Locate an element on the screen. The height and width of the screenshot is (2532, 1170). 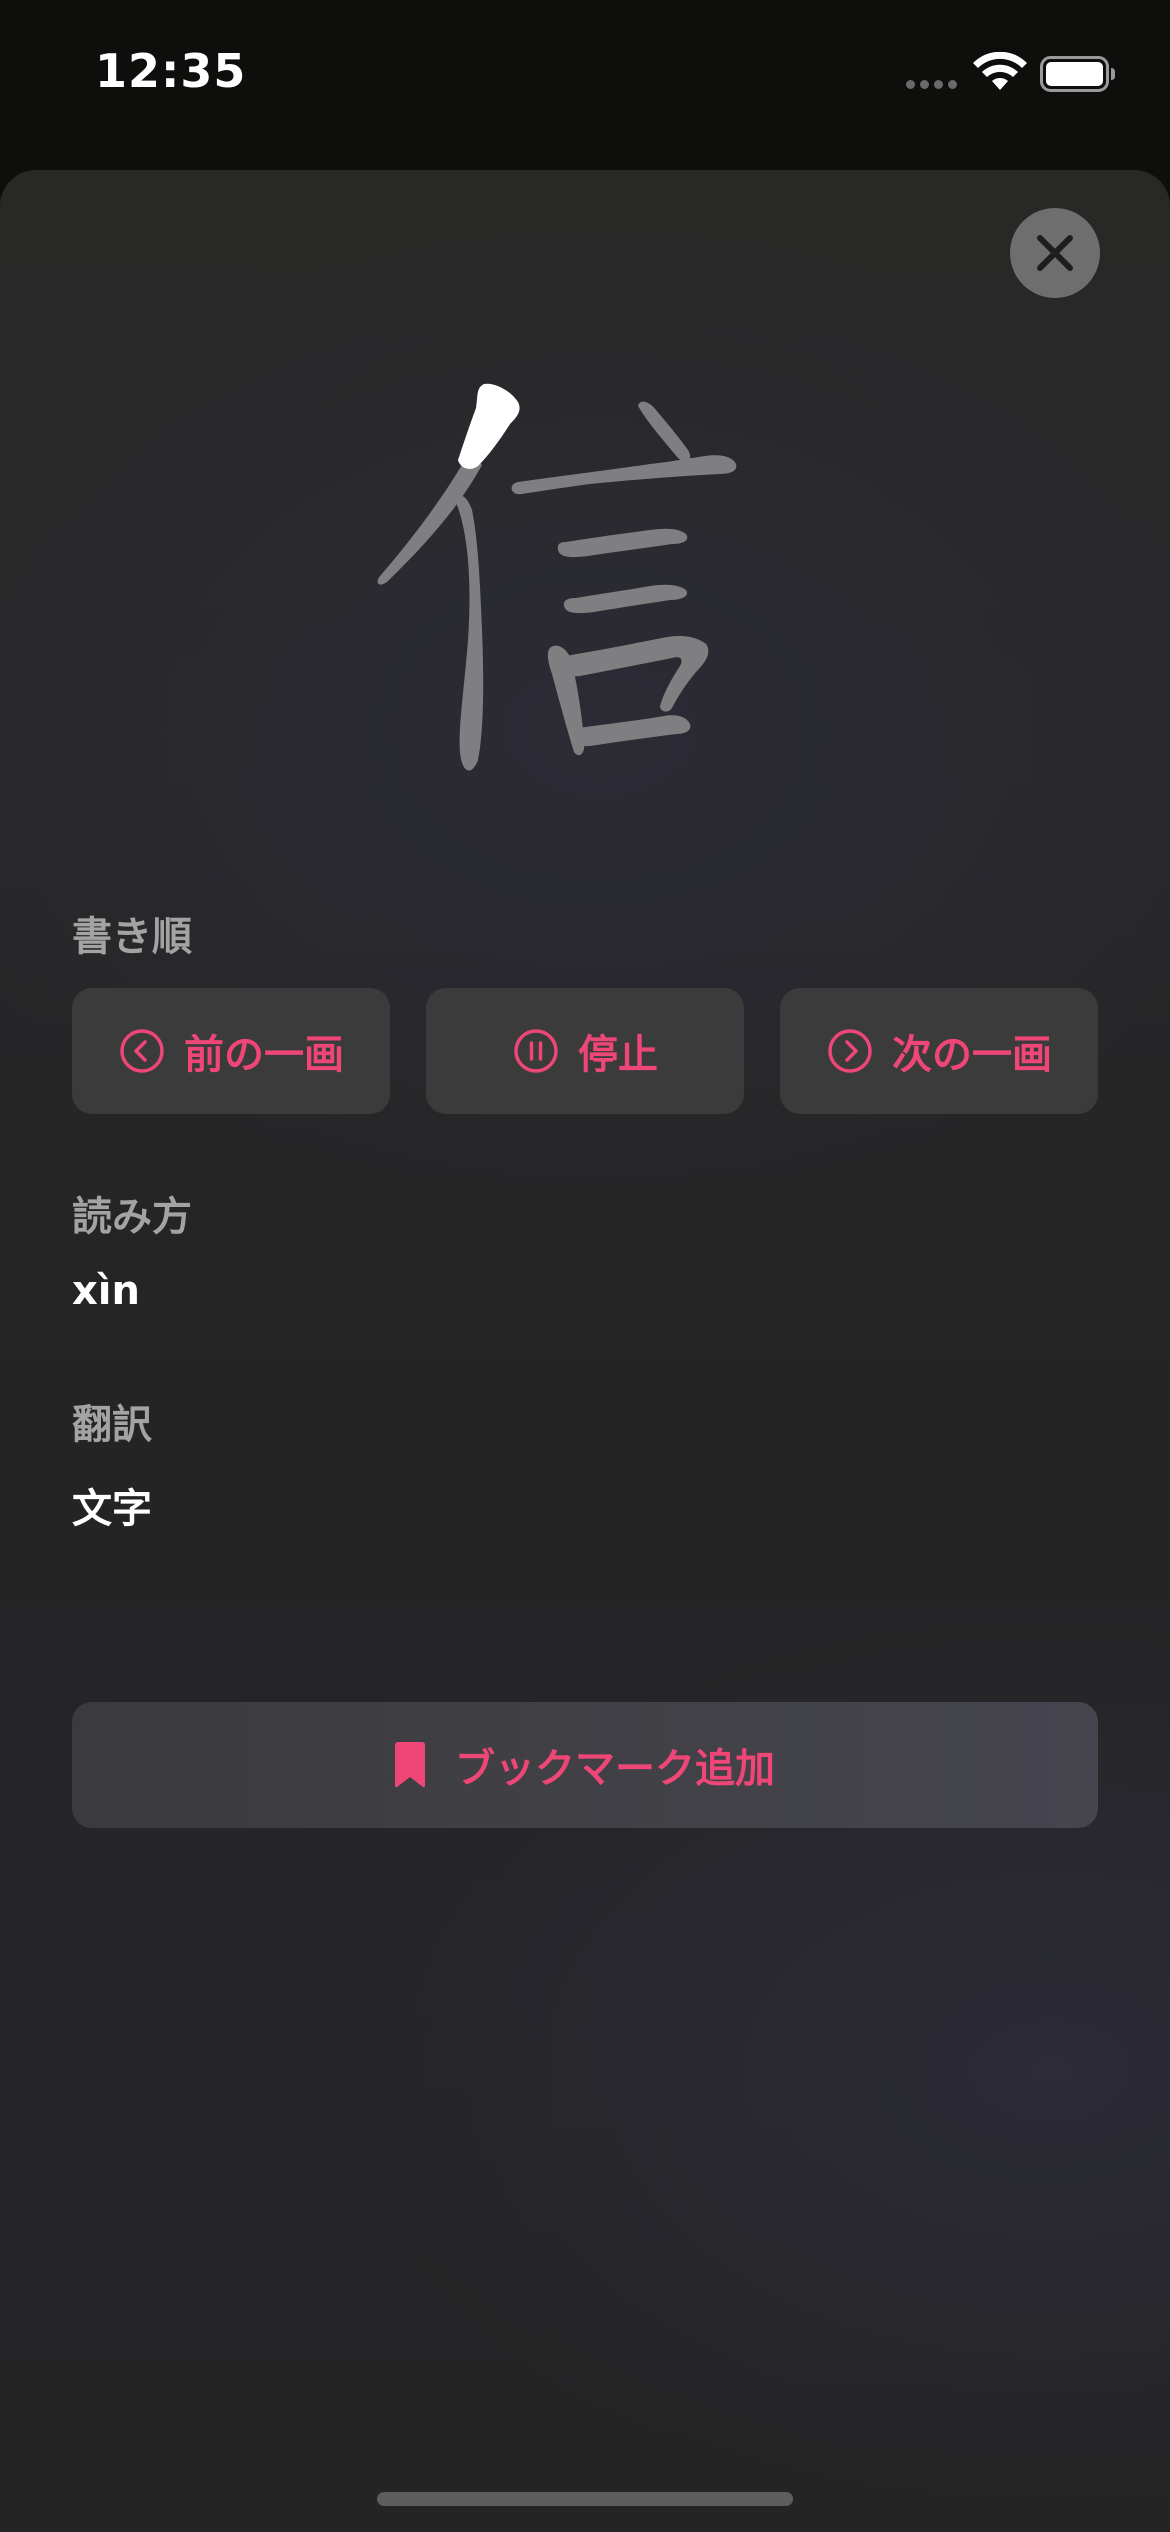
stroke-order-label: 書き順 is located at coordinates (132, 937).